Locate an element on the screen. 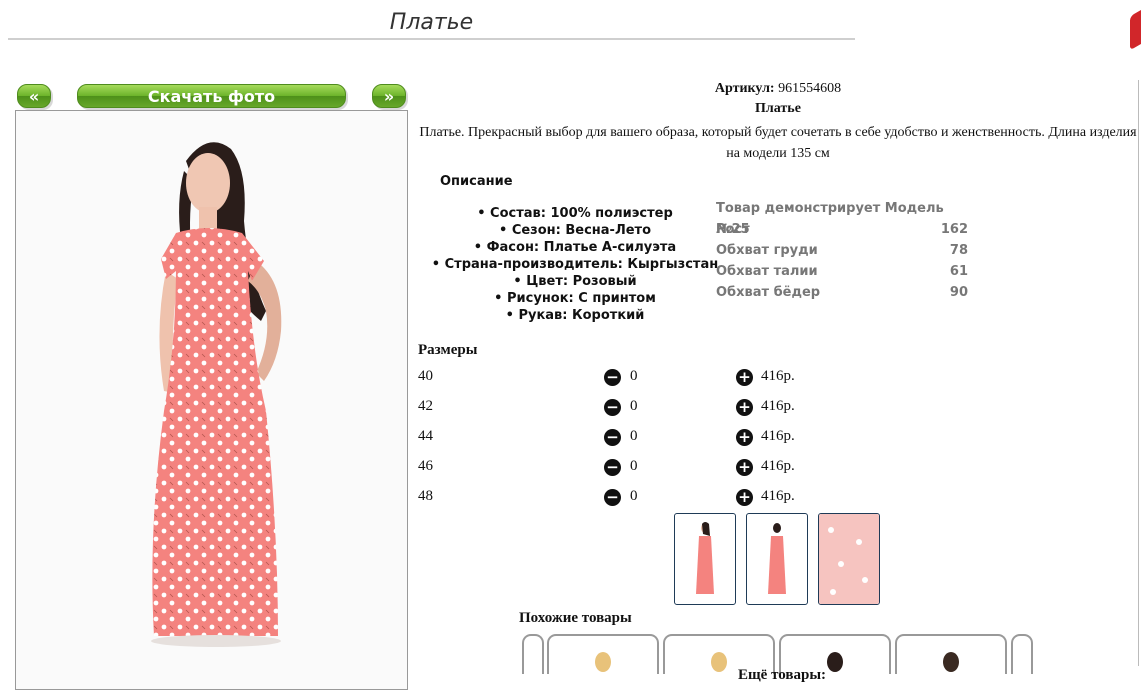 The width and height of the screenshot is (1141, 690). article-value: 961554608 is located at coordinates (810, 88).